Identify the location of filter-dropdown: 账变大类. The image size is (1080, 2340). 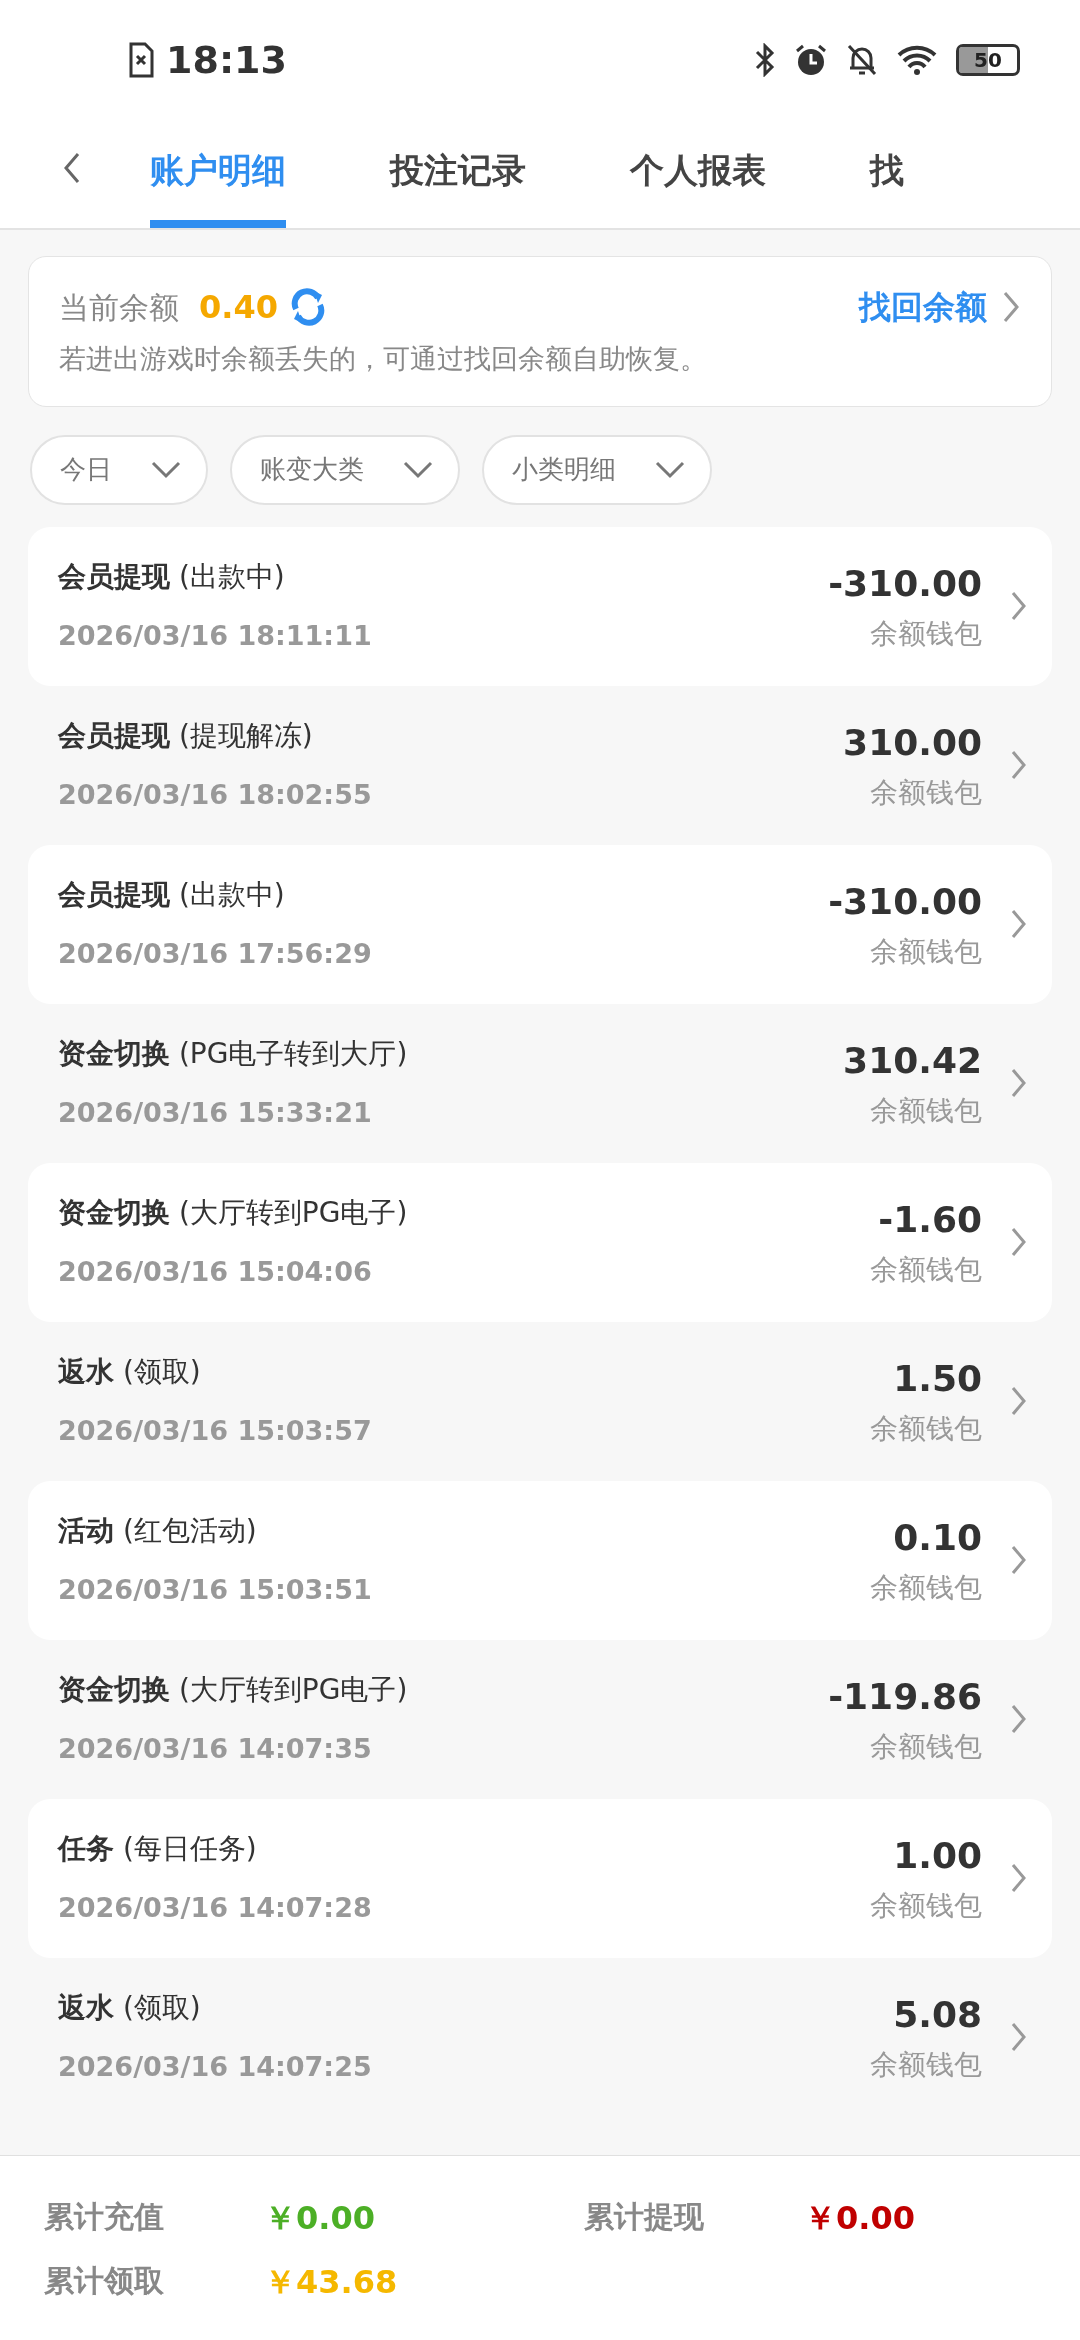
(345, 469).